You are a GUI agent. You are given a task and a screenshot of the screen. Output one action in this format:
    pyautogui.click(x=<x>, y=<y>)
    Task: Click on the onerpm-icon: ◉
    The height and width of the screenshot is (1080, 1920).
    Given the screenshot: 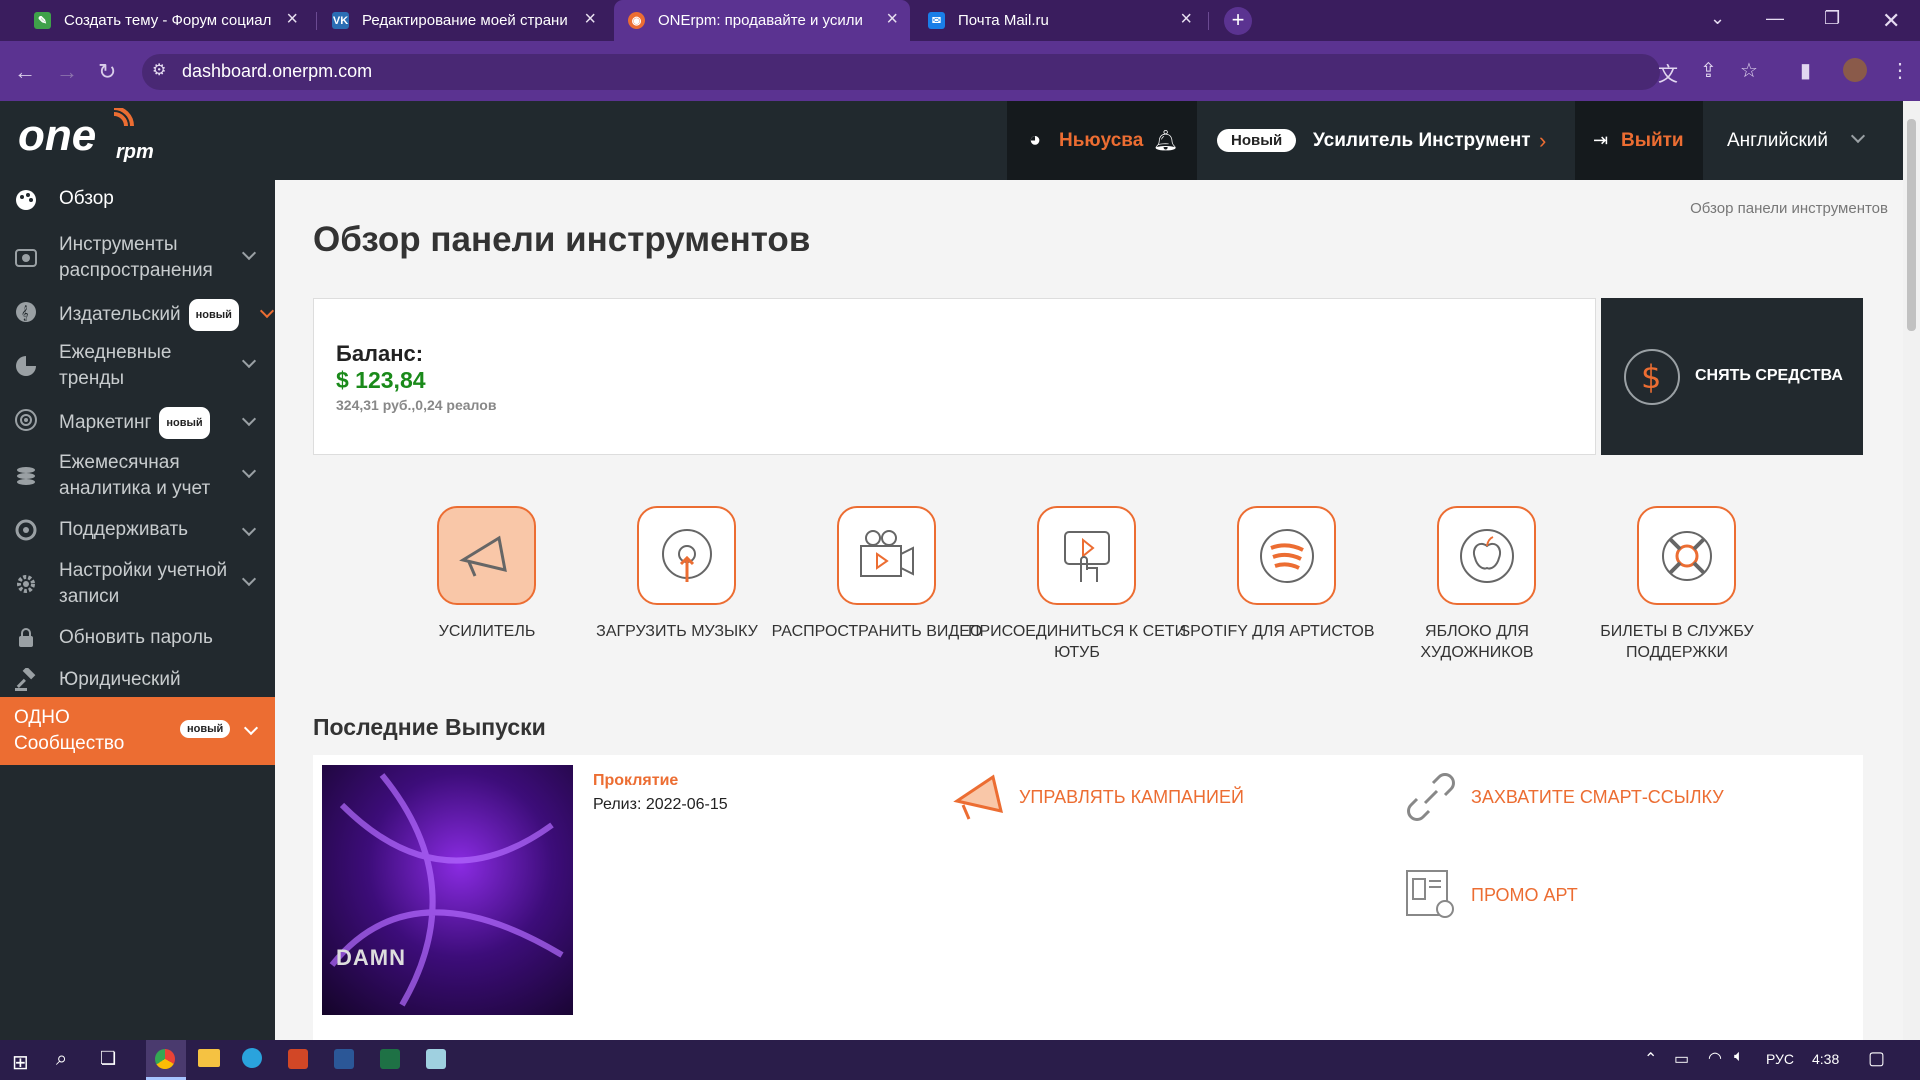 What is the action you would take?
    pyautogui.click(x=636, y=20)
    